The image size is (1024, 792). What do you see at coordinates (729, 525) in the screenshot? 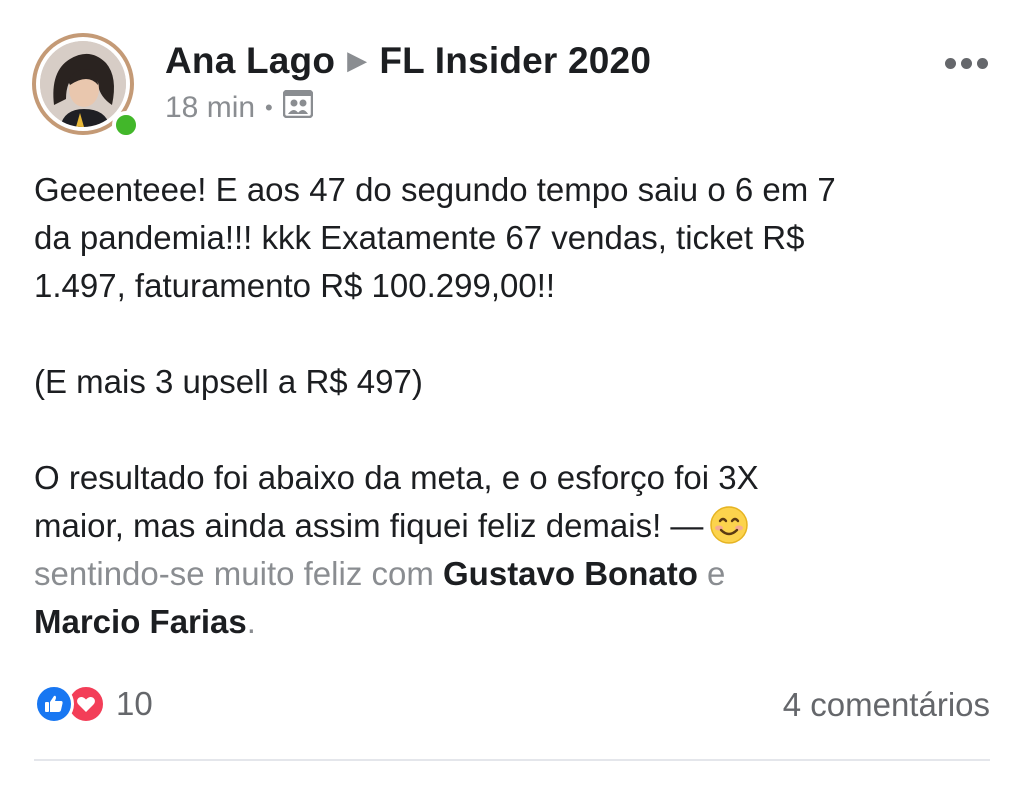
I see `smile-emoji-icon` at bounding box center [729, 525].